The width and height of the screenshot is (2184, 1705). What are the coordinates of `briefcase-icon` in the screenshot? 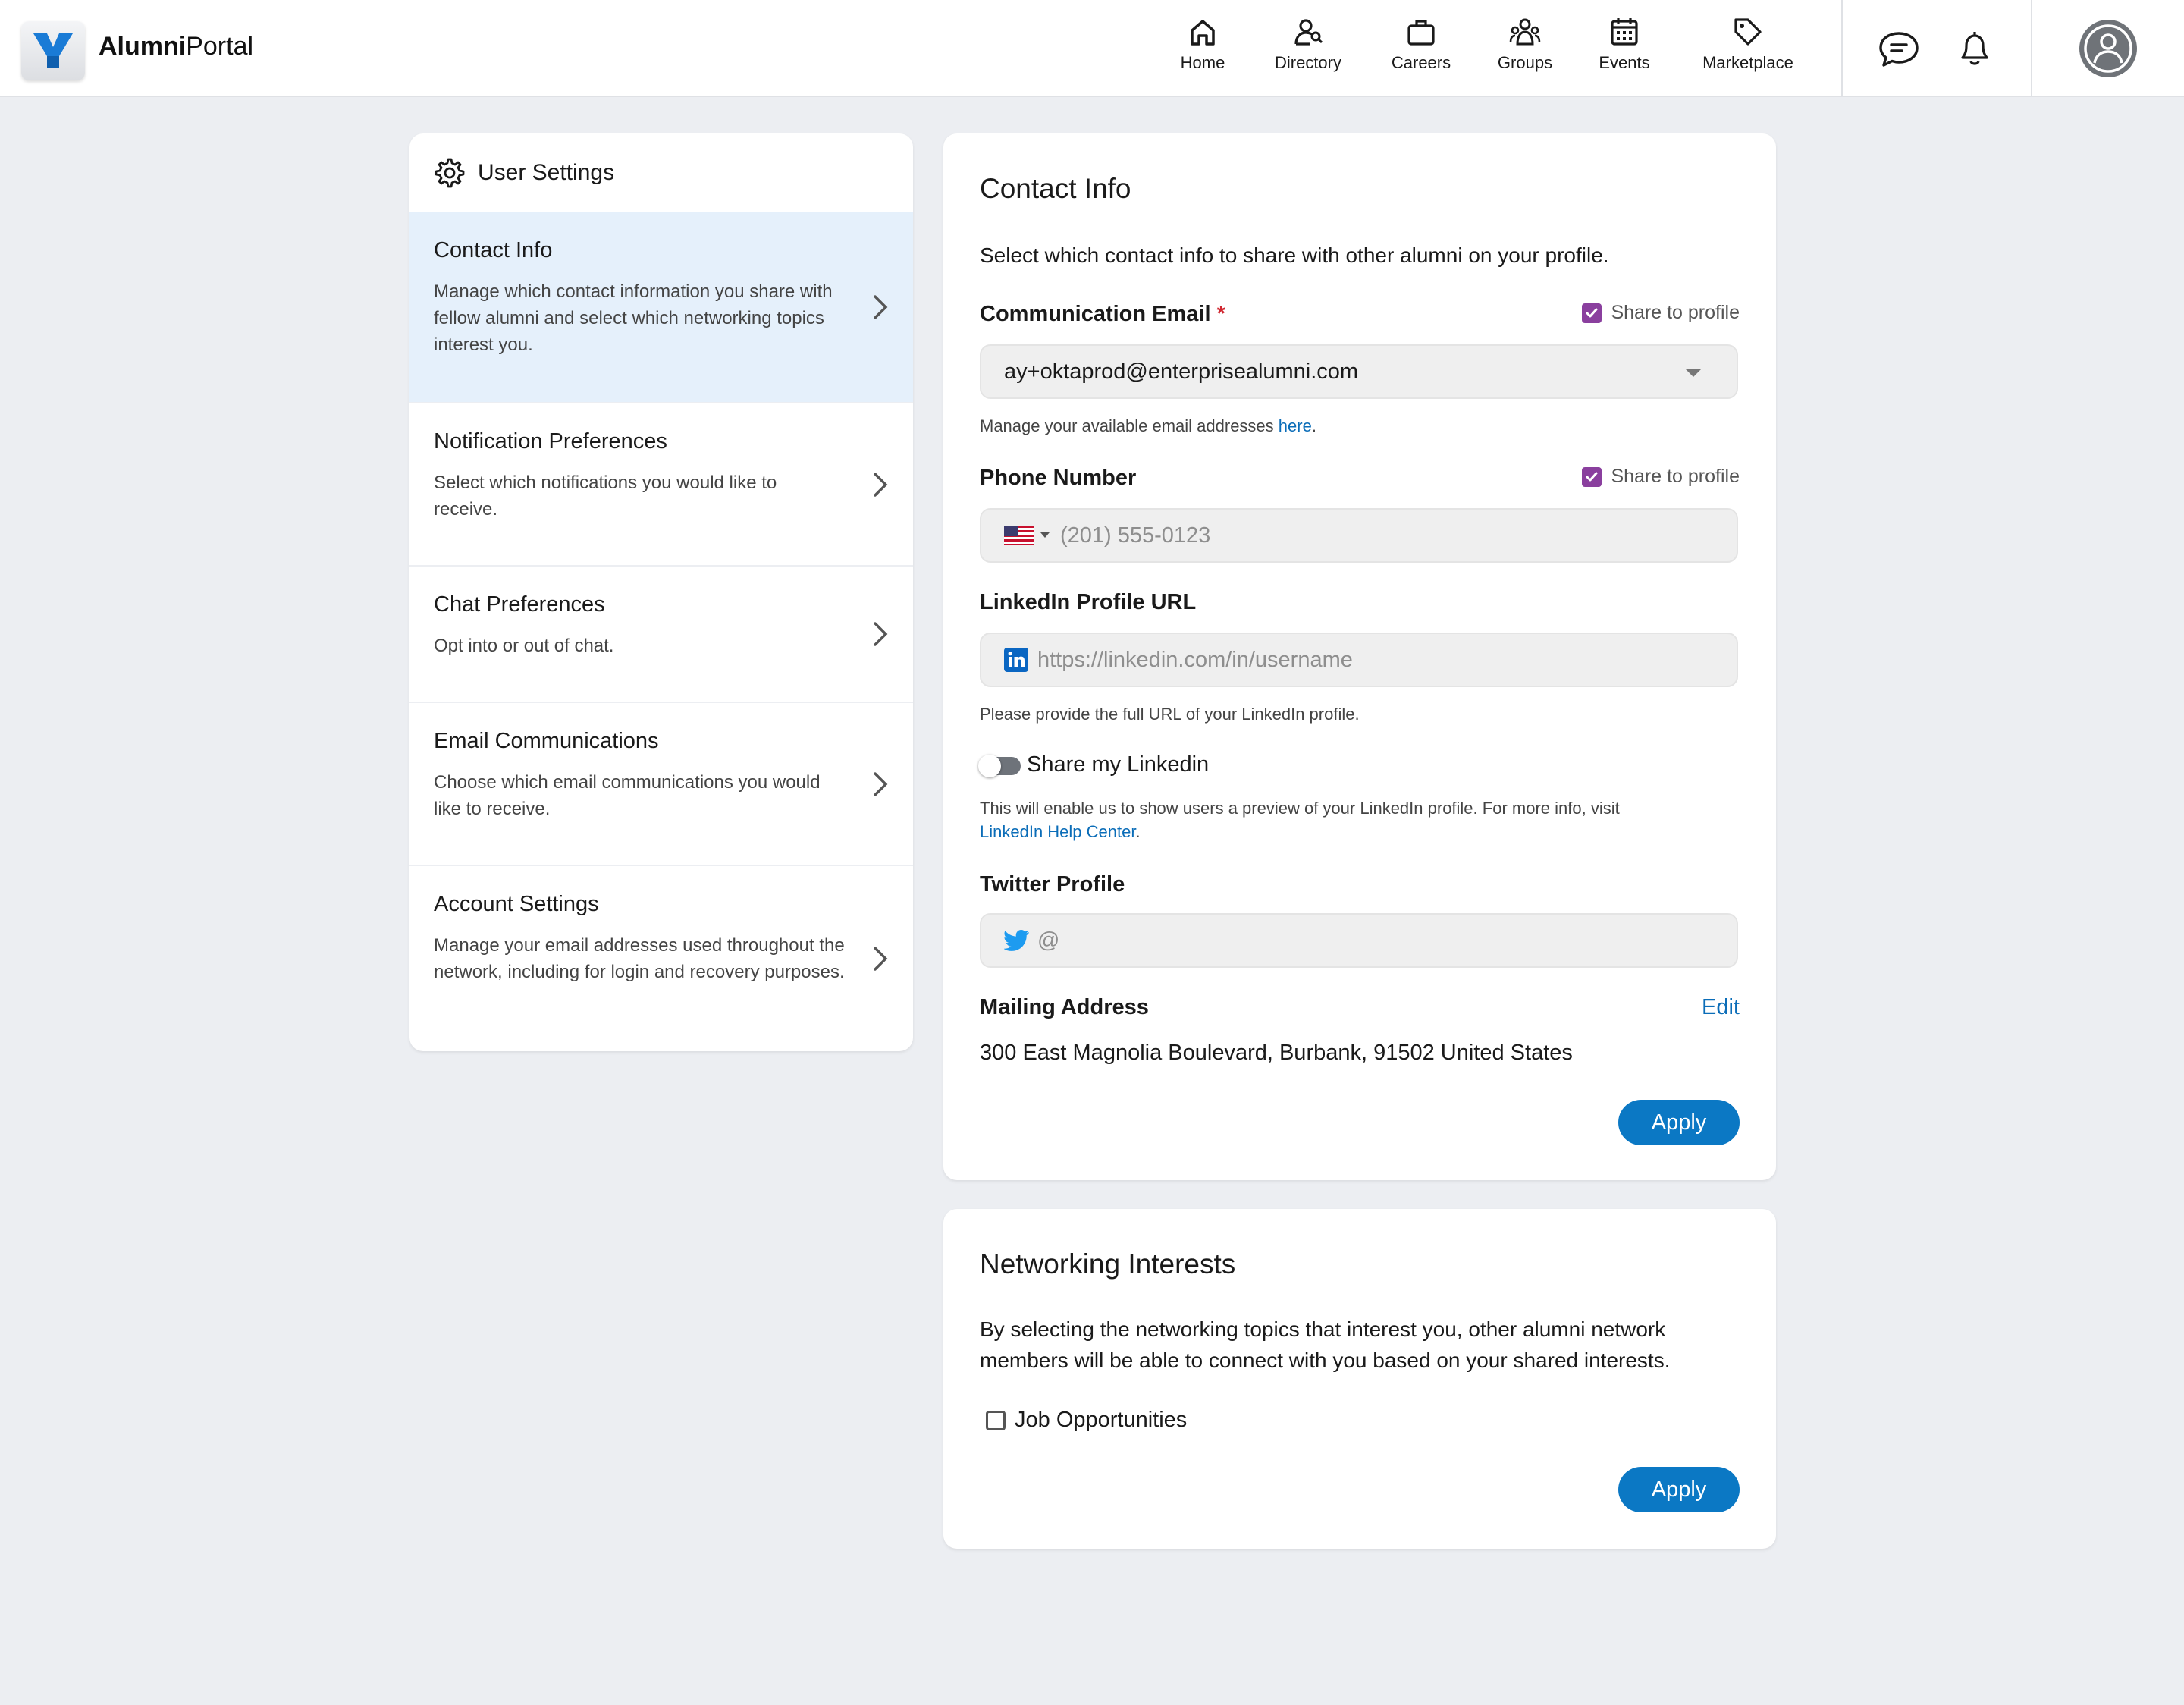 It's located at (1421, 33).